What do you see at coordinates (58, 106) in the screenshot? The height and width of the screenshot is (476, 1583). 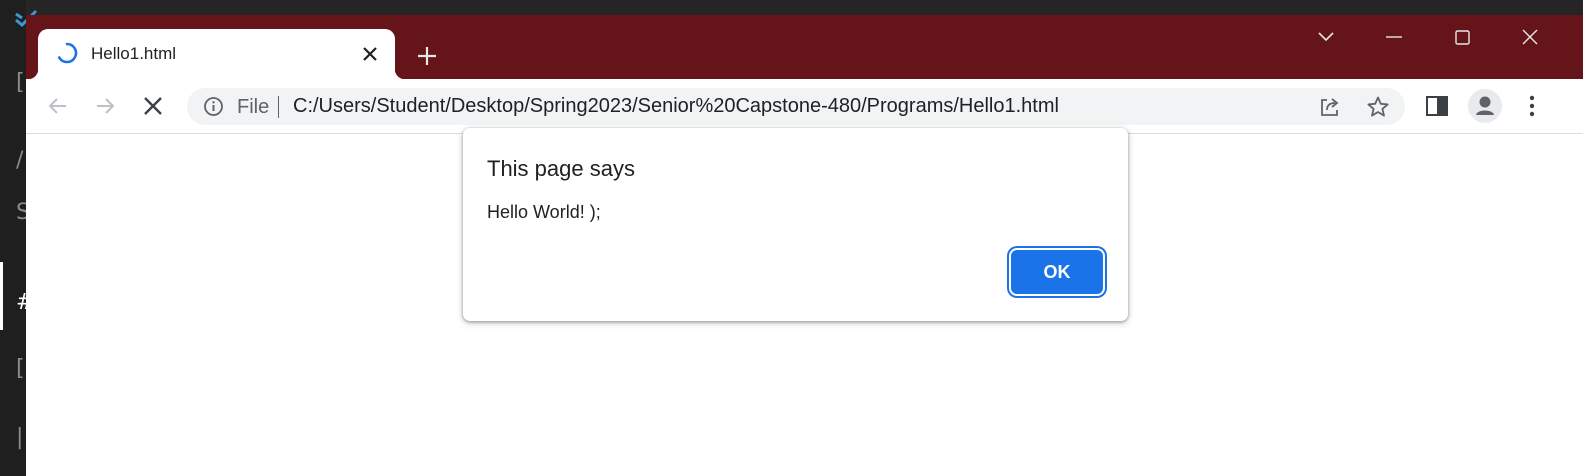 I see `back-arrow-icon` at bounding box center [58, 106].